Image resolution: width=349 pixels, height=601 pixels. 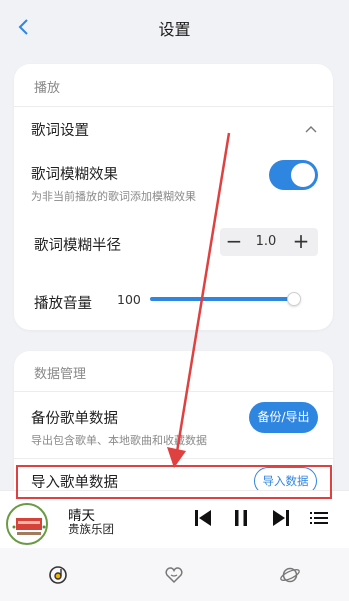 What do you see at coordinates (174, 29) in the screenshot?
I see `page-title: 设置` at bounding box center [174, 29].